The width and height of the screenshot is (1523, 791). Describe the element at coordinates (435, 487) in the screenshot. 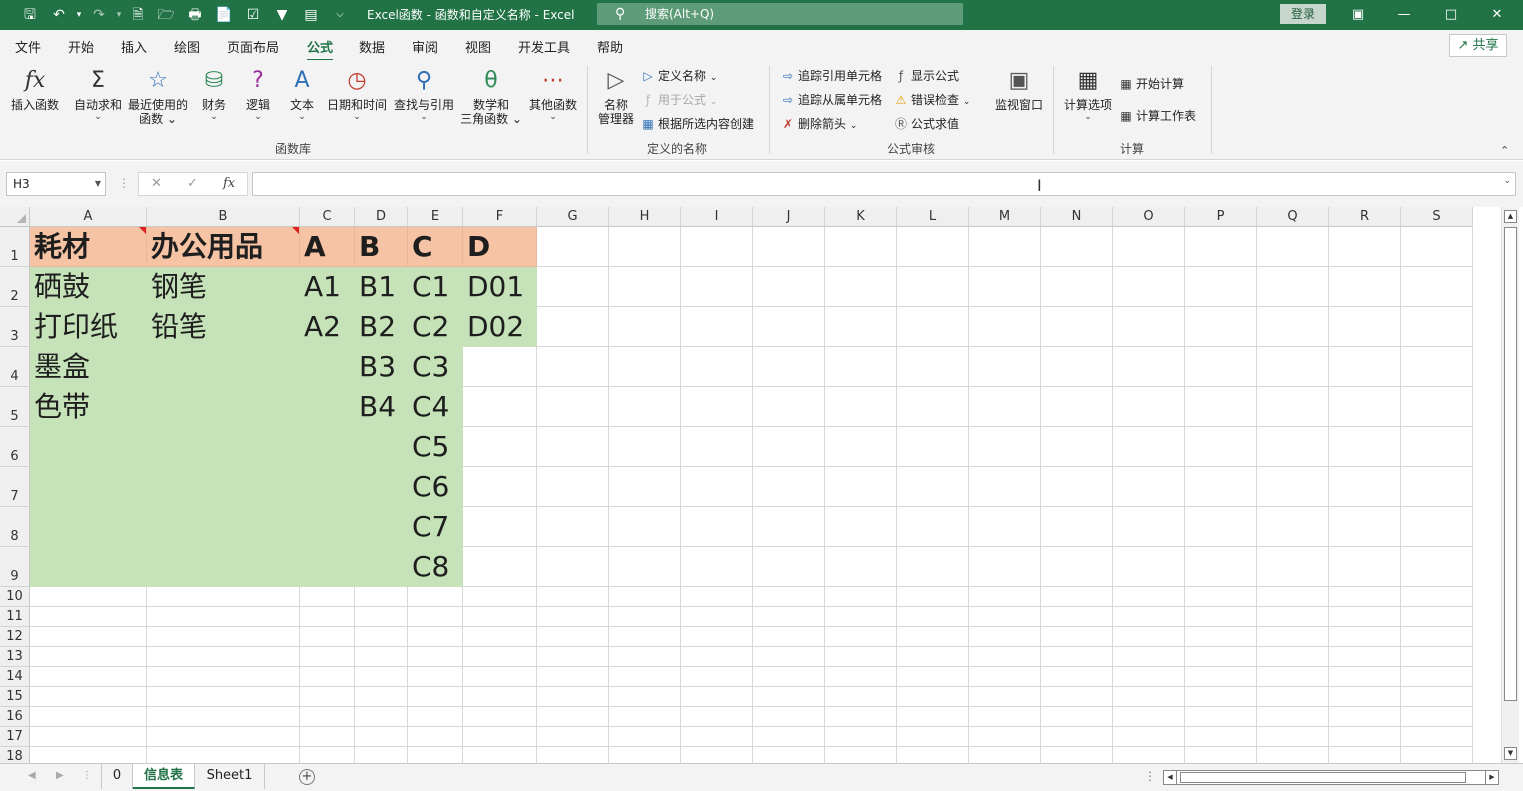

I see `cell-e7: C6` at that location.